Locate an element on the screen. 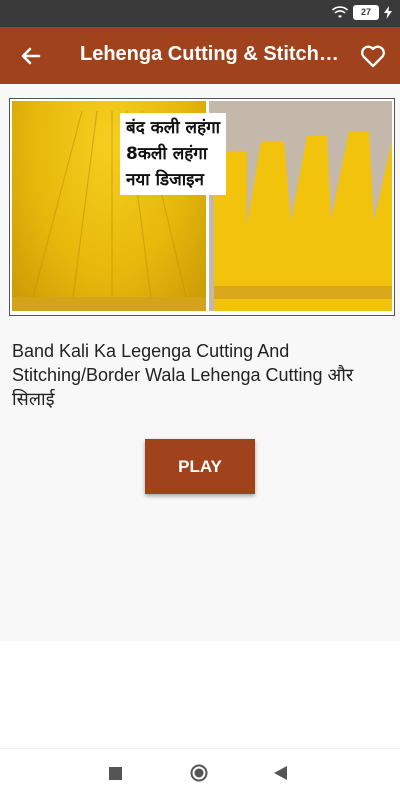 The image size is (400, 801). app-bar: Lehenga Cutting & Stitching is located at coordinates (200, 55).